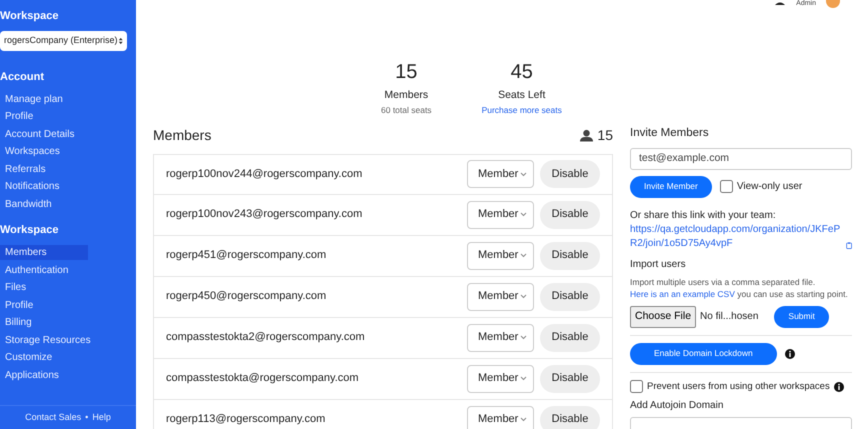 This screenshot has height=429, width=861. Describe the element at coordinates (849, 245) in the screenshot. I see `clipboard-icon` at that location.